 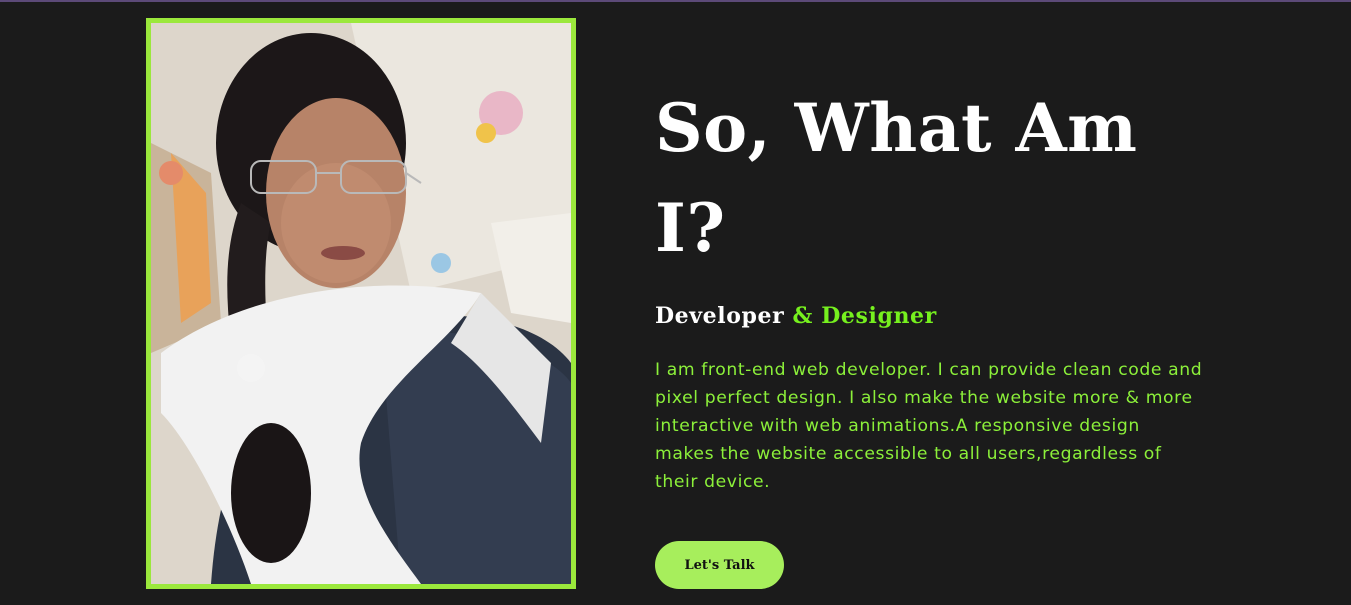 What do you see at coordinates (896, 178) in the screenshot?
I see `page-title: So, What Am I?` at bounding box center [896, 178].